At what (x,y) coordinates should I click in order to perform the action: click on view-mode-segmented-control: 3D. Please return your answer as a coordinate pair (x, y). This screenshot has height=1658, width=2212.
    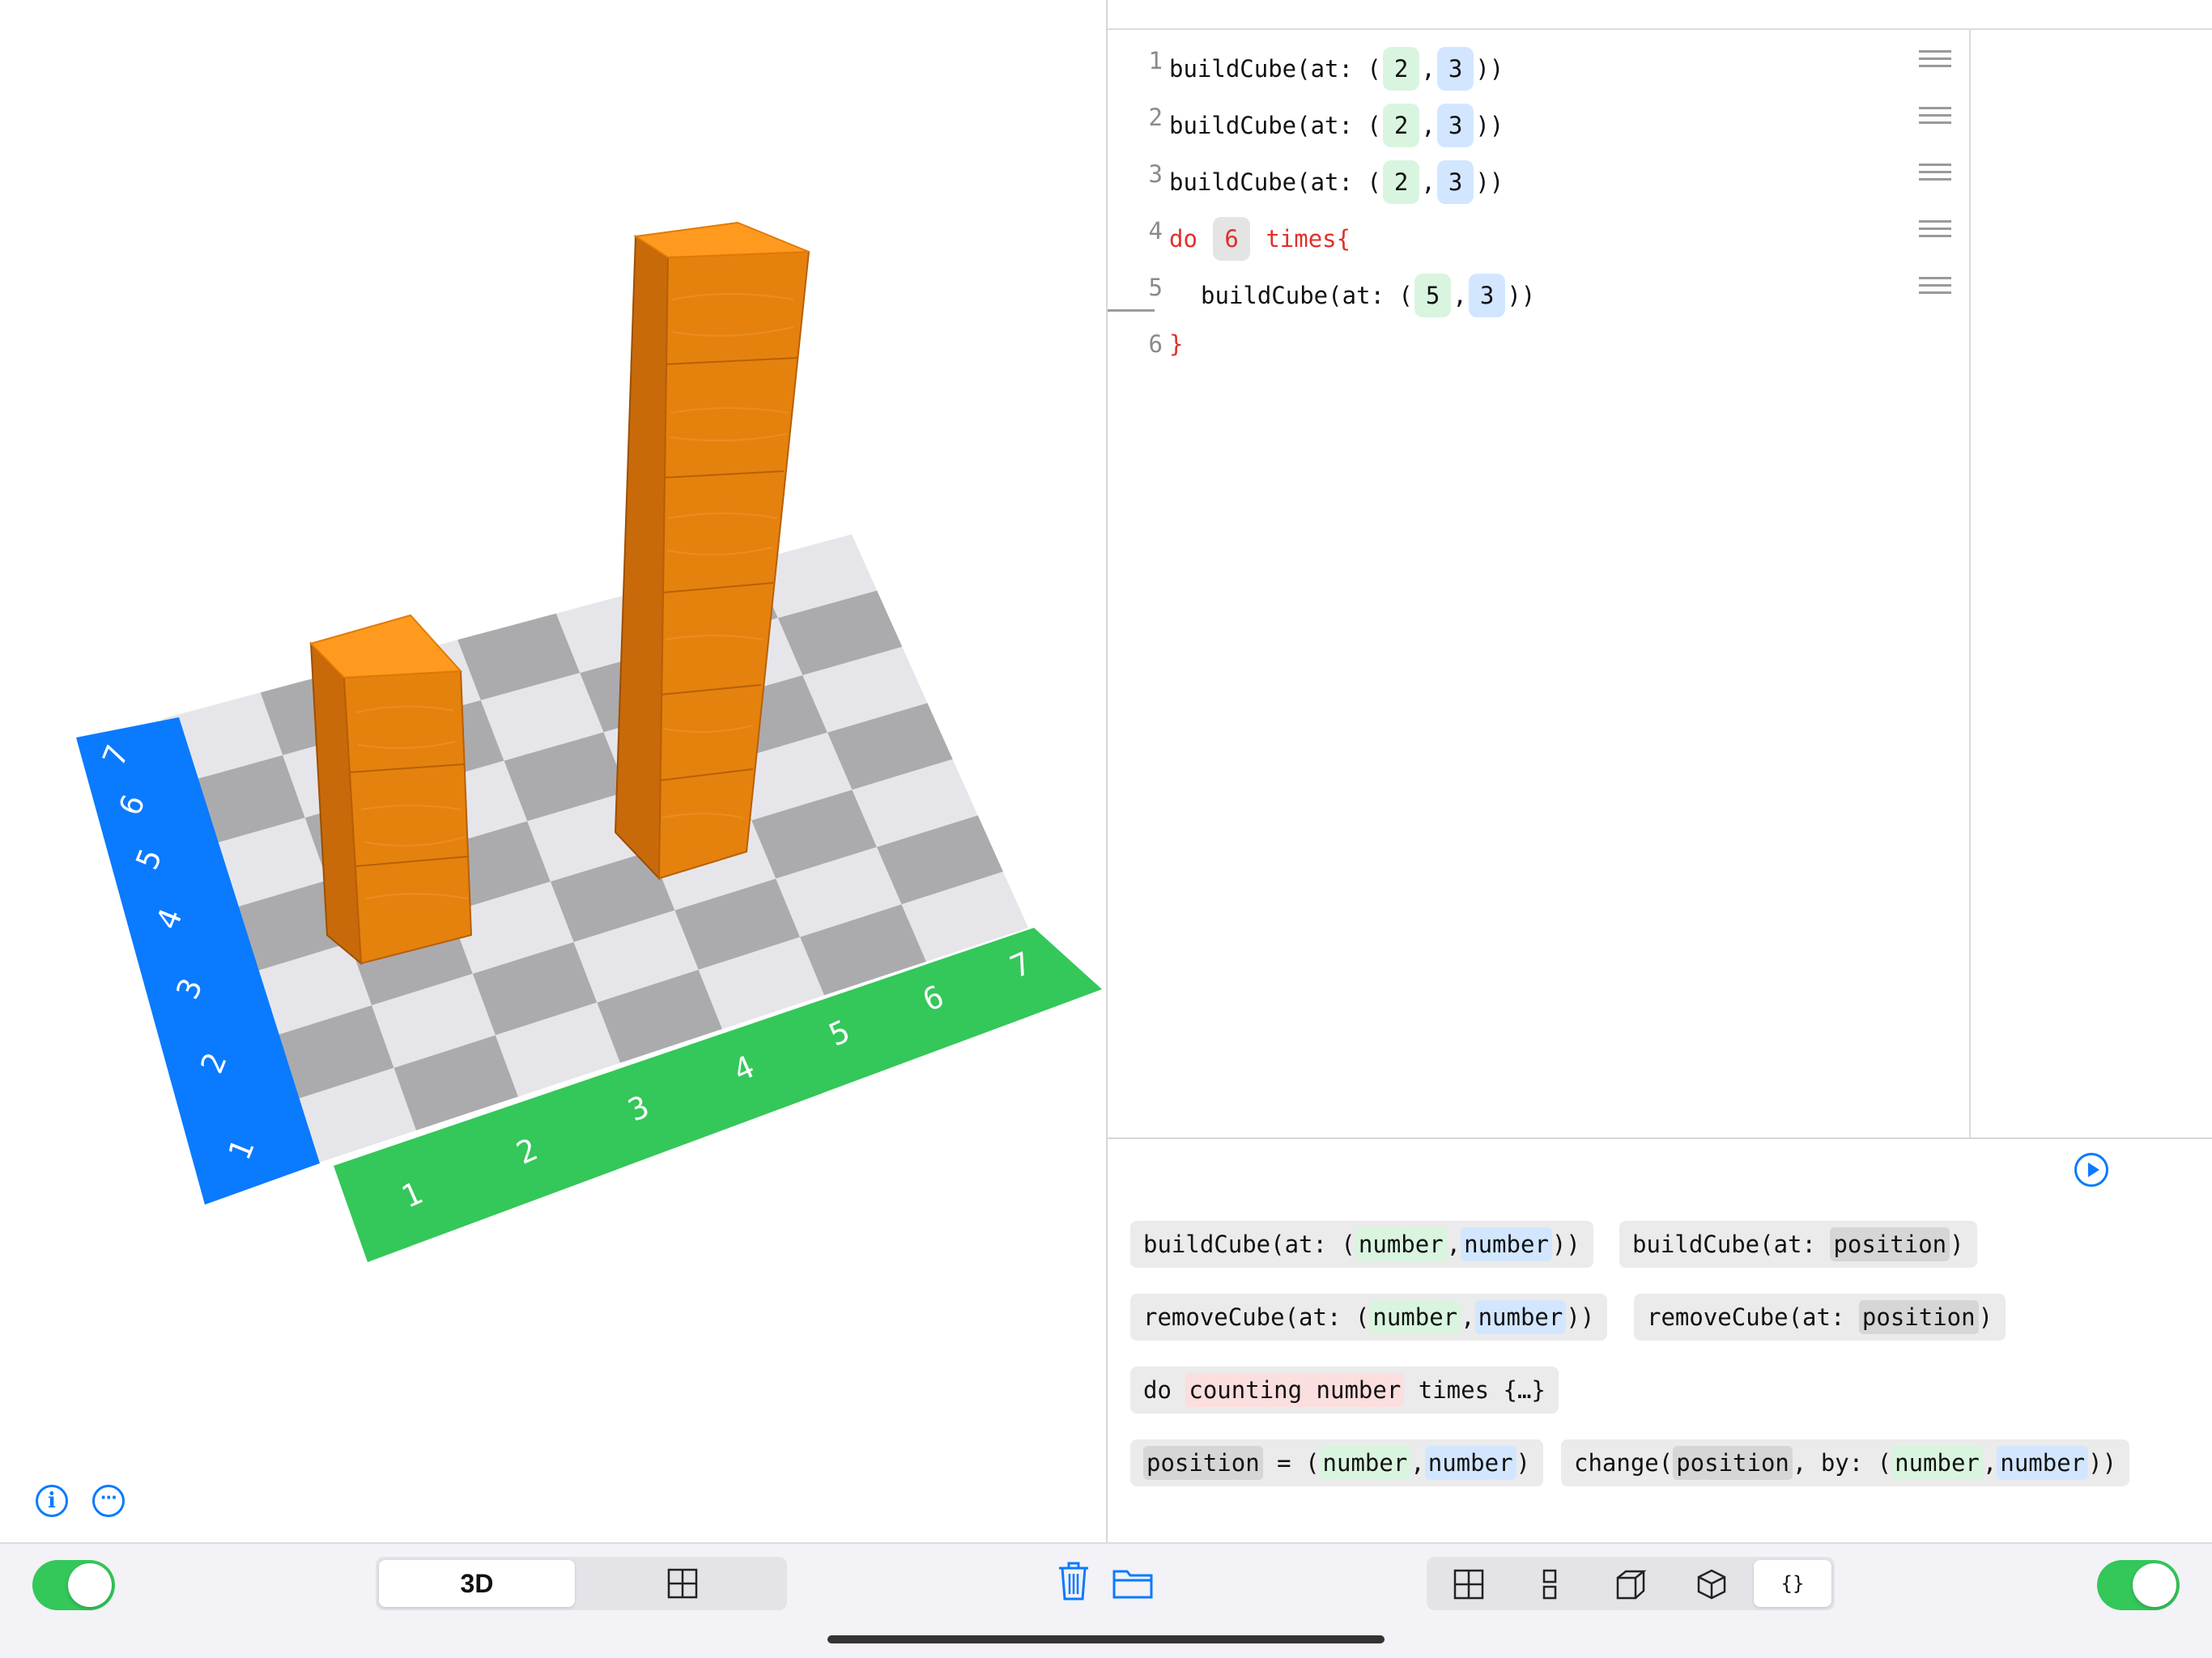
    Looking at the image, I should click on (581, 1583).